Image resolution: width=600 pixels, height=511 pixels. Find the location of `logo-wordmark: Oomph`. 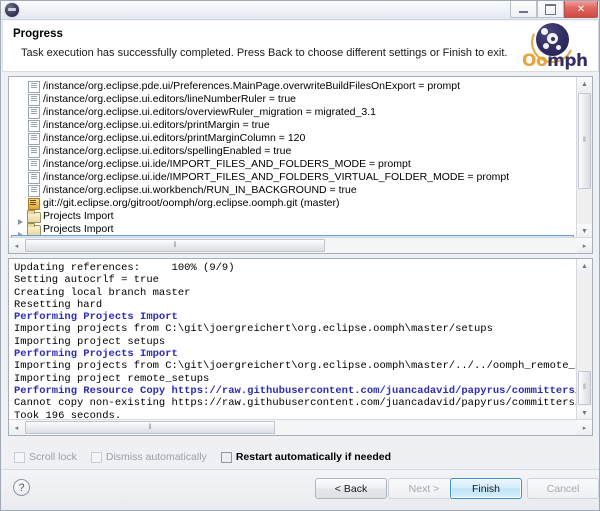

logo-wordmark: Oomph is located at coordinates (555, 61).